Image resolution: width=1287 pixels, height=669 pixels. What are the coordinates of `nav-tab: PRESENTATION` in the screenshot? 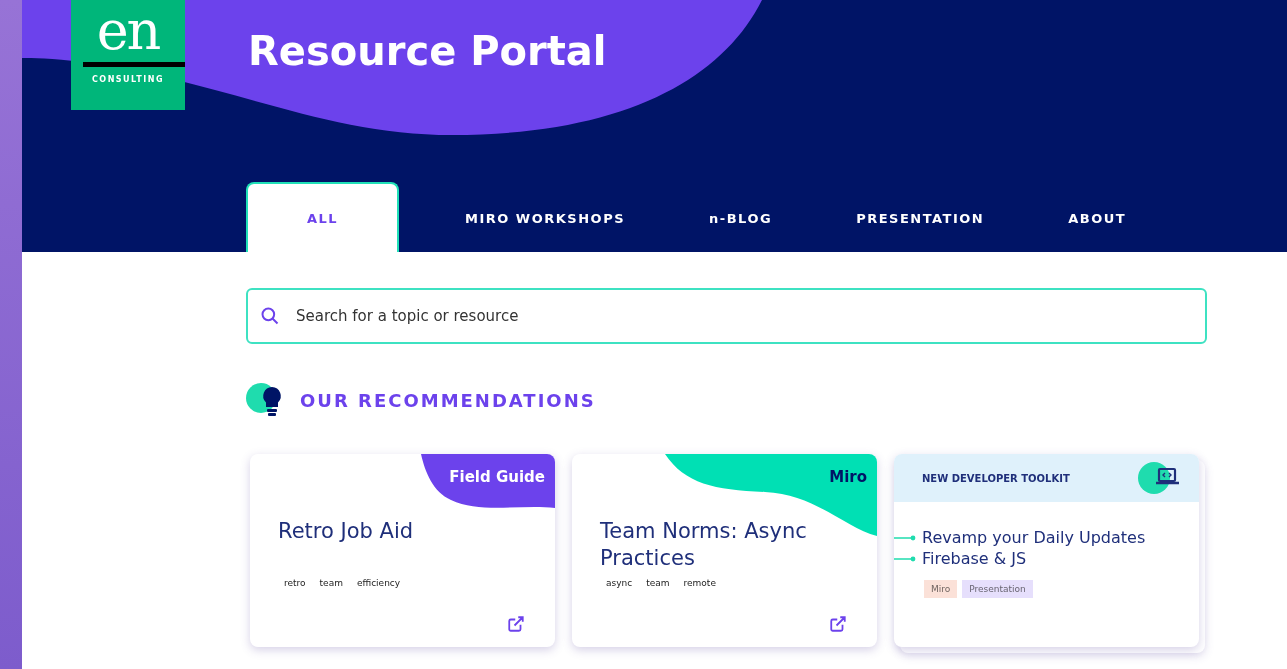 It's located at (920, 217).